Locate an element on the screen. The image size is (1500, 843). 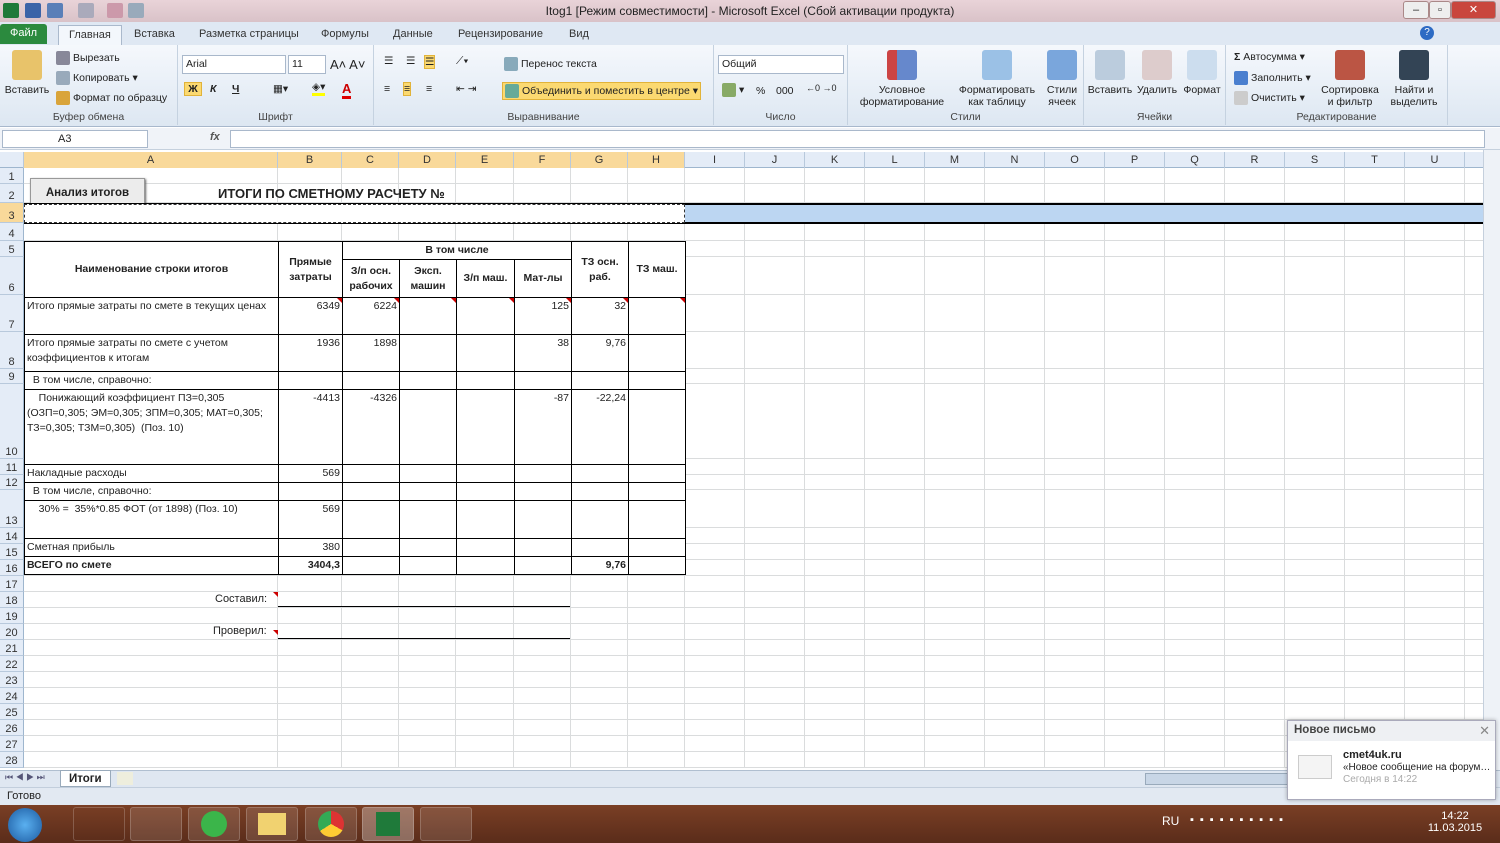
percent-button: % is located at coordinates (760, 91).